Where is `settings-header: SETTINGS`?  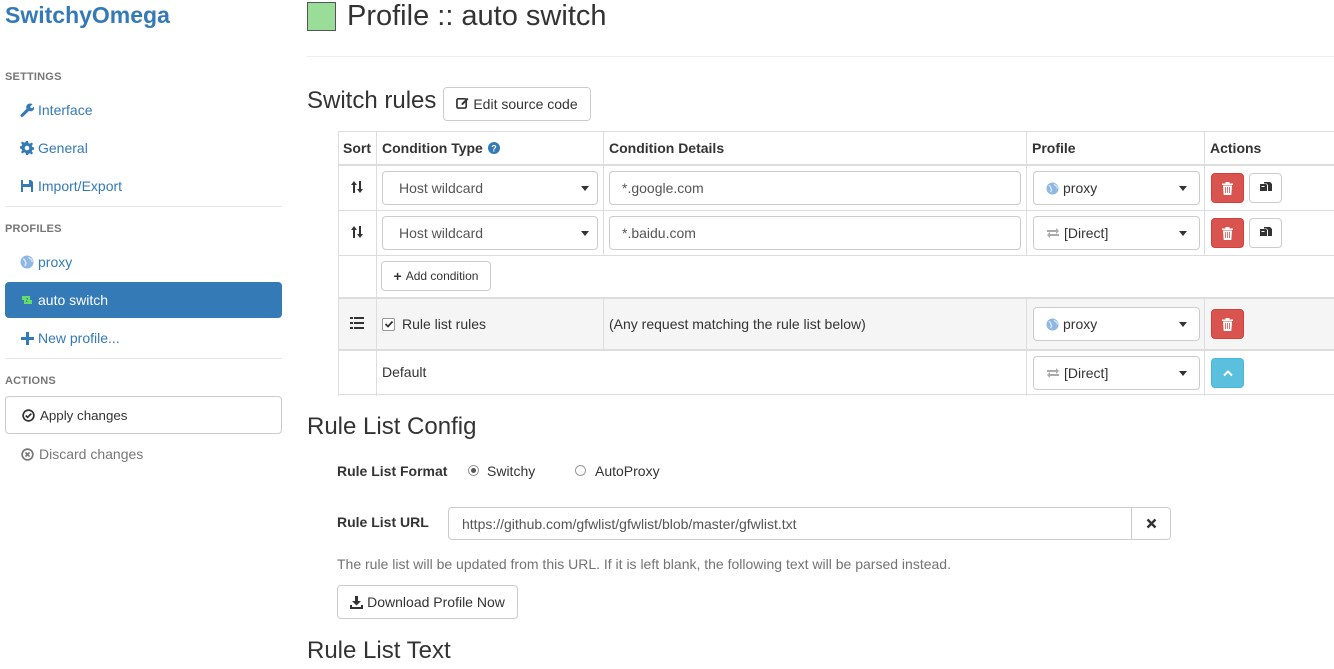 settings-header: SETTINGS is located at coordinates (33, 77).